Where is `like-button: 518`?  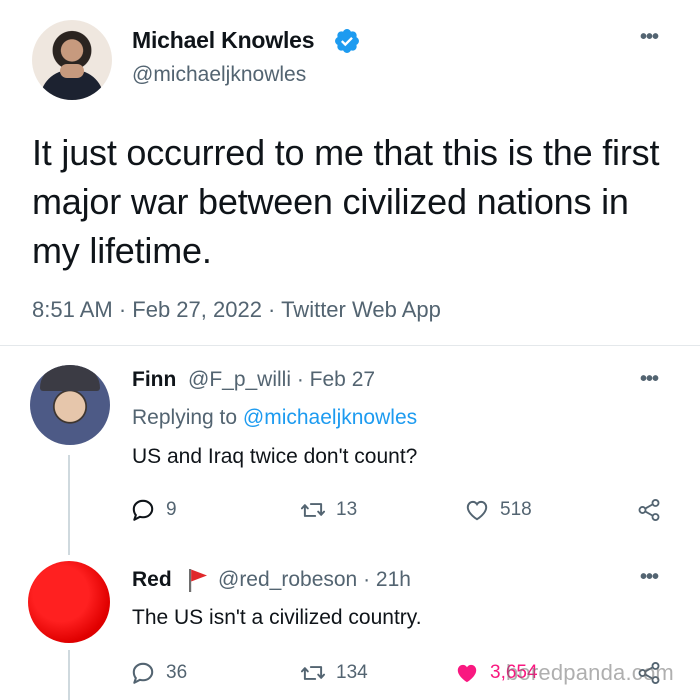 like-button: 518 is located at coordinates (498, 510).